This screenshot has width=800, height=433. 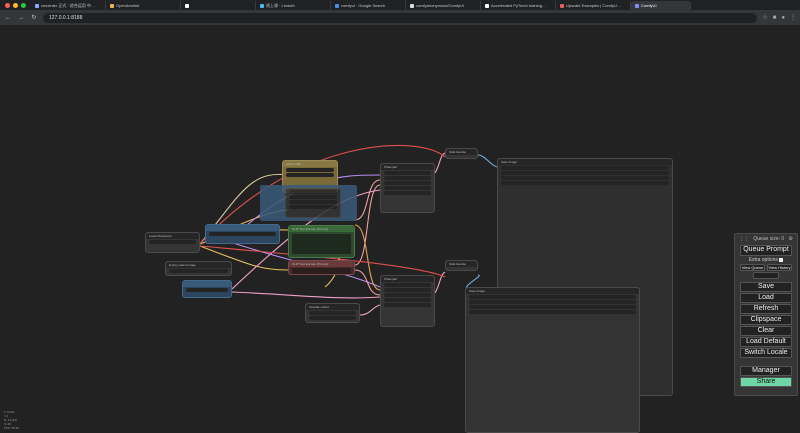 I want to click on node-title: VAE Decode, so click(x=461, y=152).